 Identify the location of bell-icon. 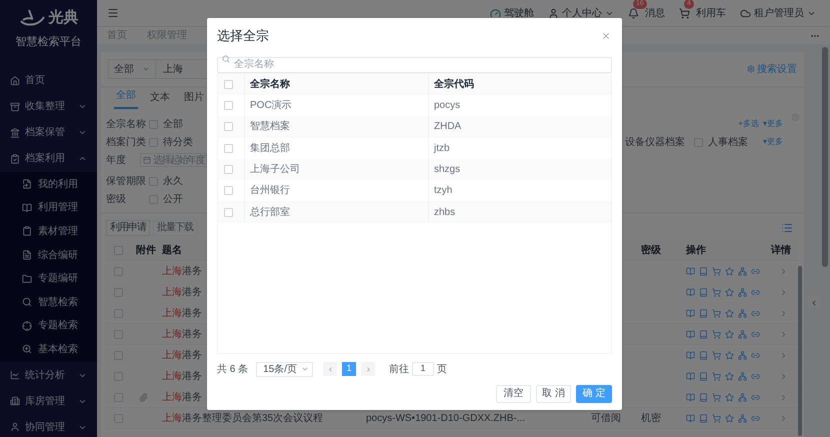
(633, 13).